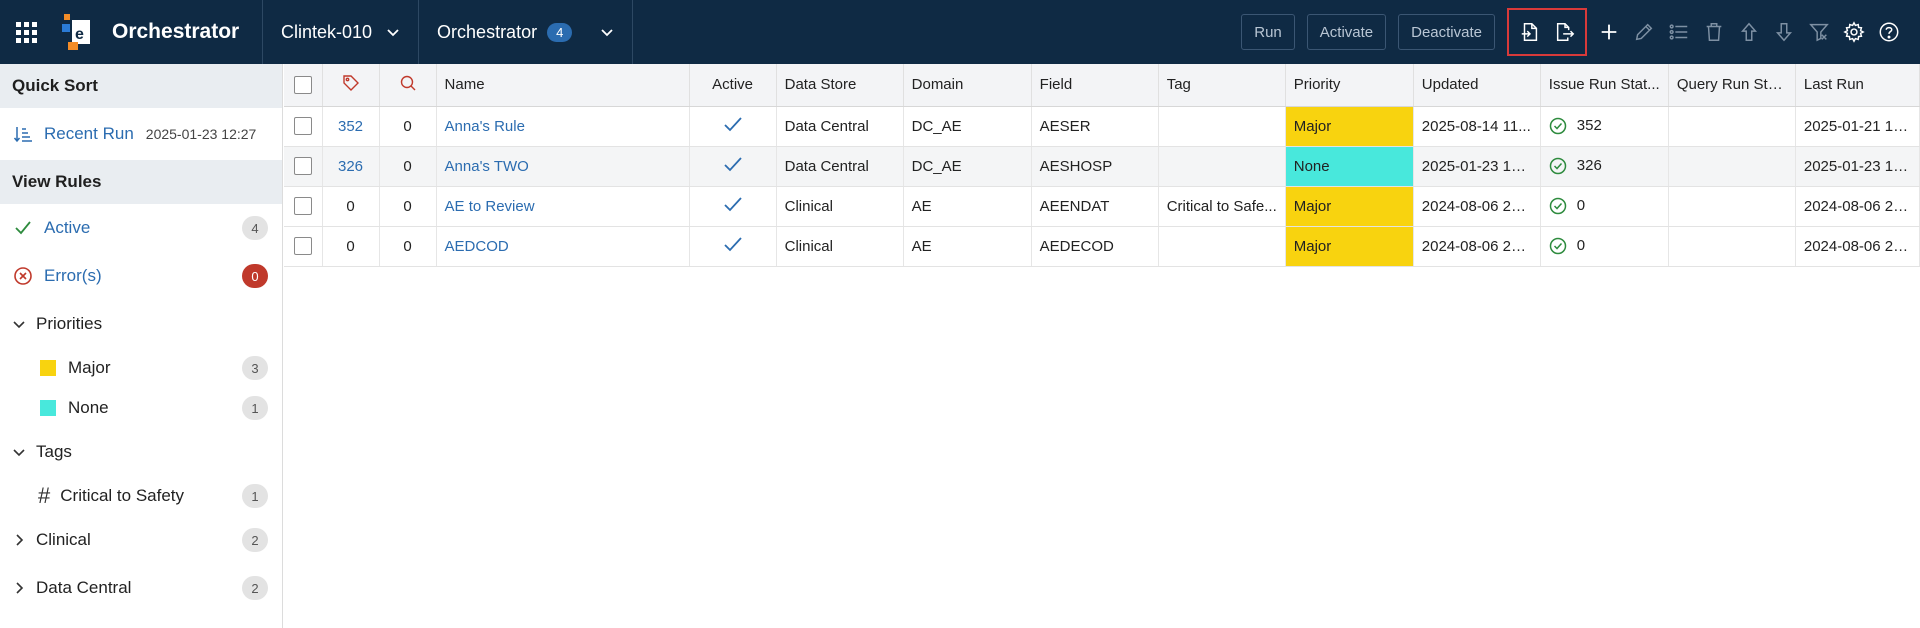  What do you see at coordinates (141, 324) in the screenshot?
I see `priorities-toggle: Priorities` at bounding box center [141, 324].